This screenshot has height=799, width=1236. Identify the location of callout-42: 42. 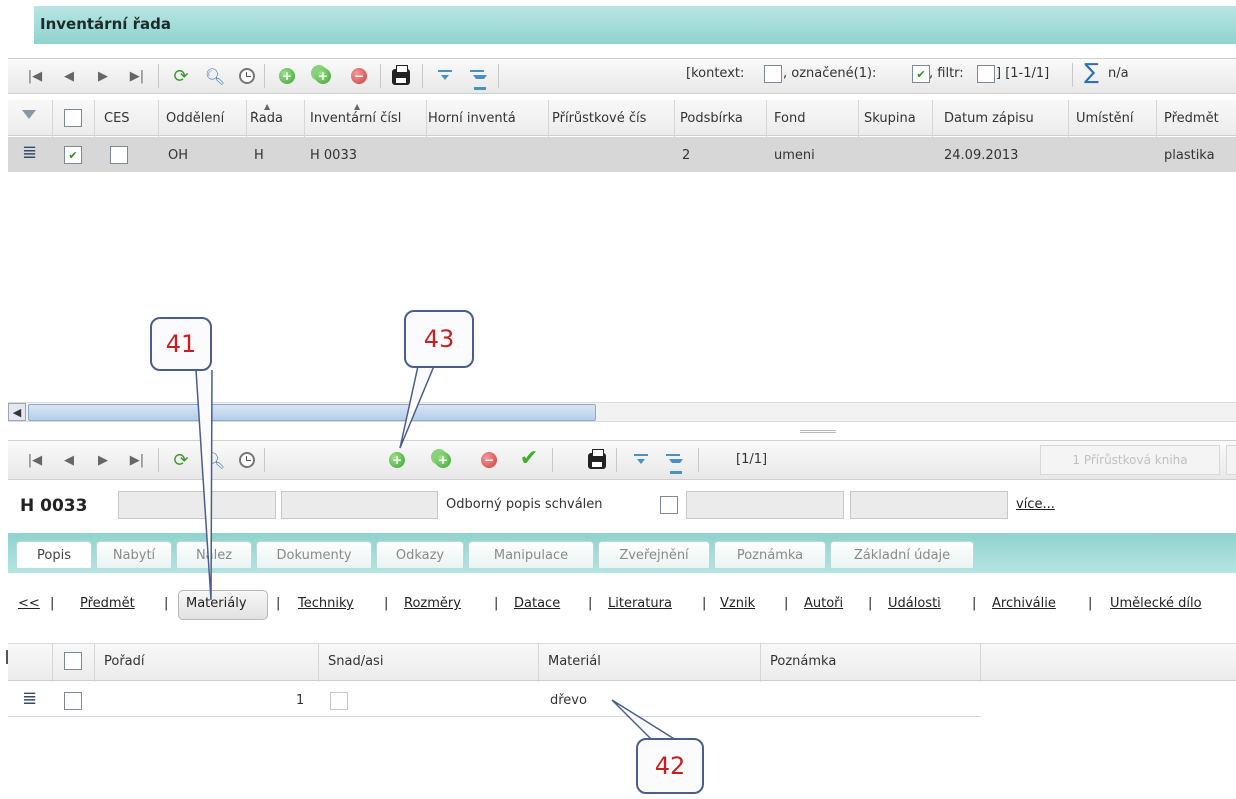
(670, 766).